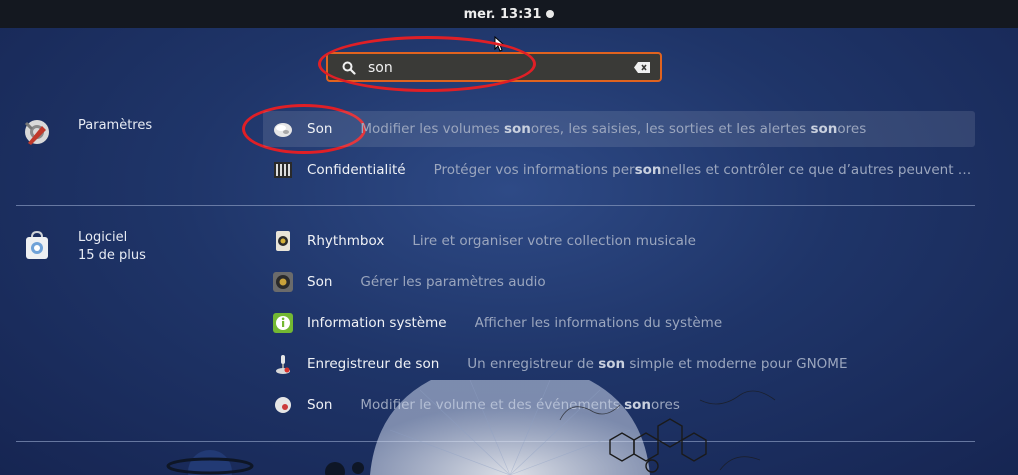 Image resolution: width=1018 pixels, height=475 pixels. What do you see at coordinates (495, 205) in the screenshot?
I see `section-divider` at bounding box center [495, 205].